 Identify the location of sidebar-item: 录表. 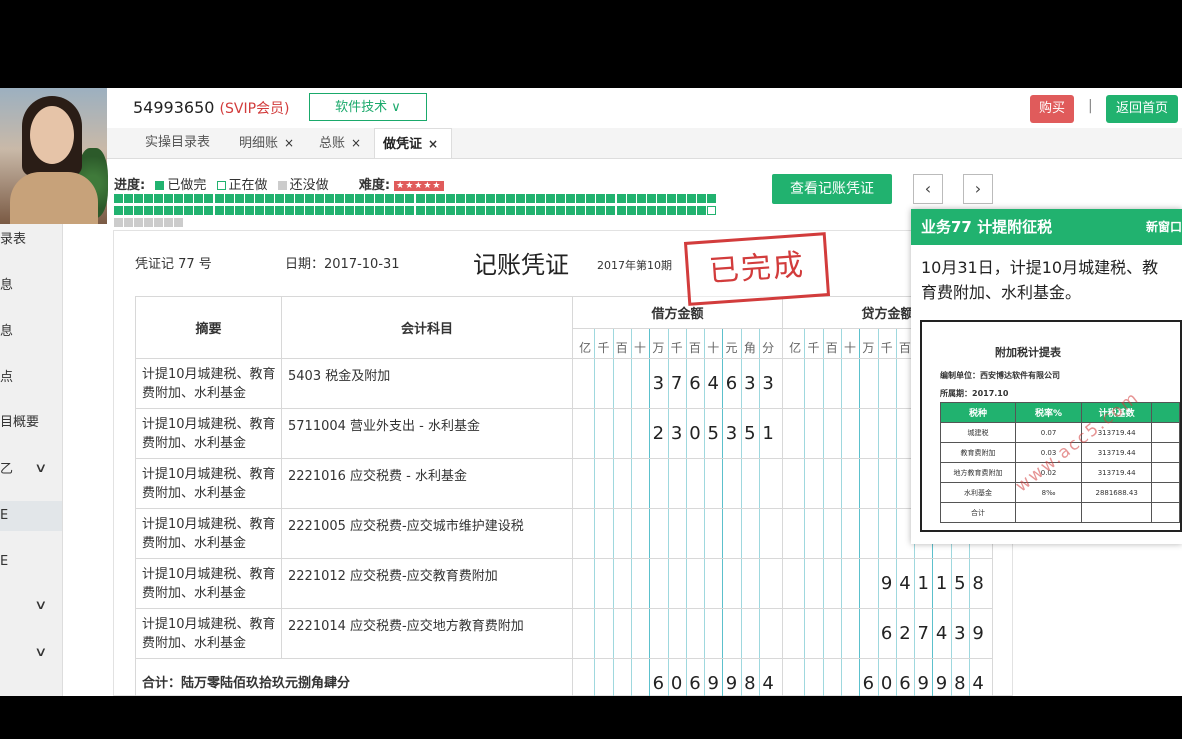
(13, 240).